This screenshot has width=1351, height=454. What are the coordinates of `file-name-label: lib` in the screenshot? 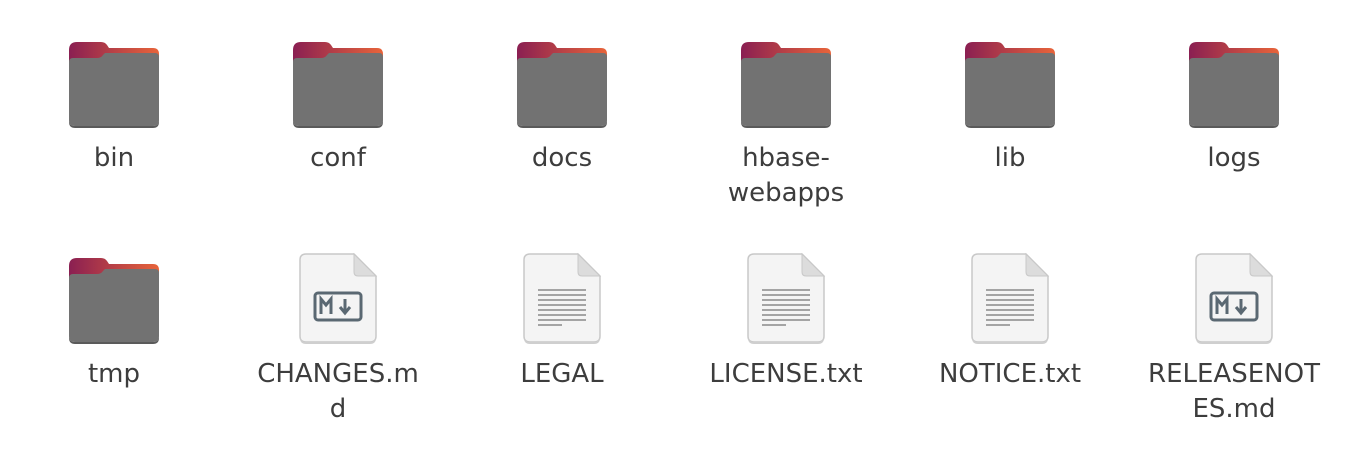 It's located at (1010, 158).